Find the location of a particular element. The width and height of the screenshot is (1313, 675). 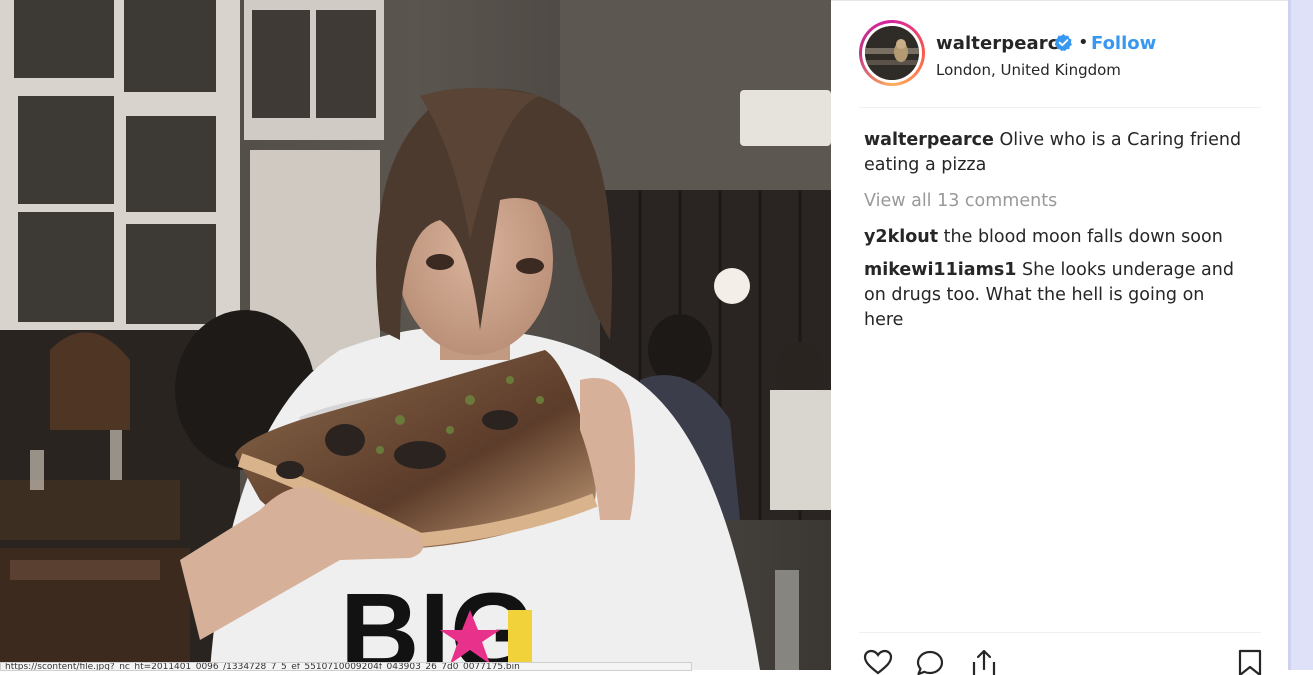

comment-username-link: y2klout is located at coordinates (901, 237).